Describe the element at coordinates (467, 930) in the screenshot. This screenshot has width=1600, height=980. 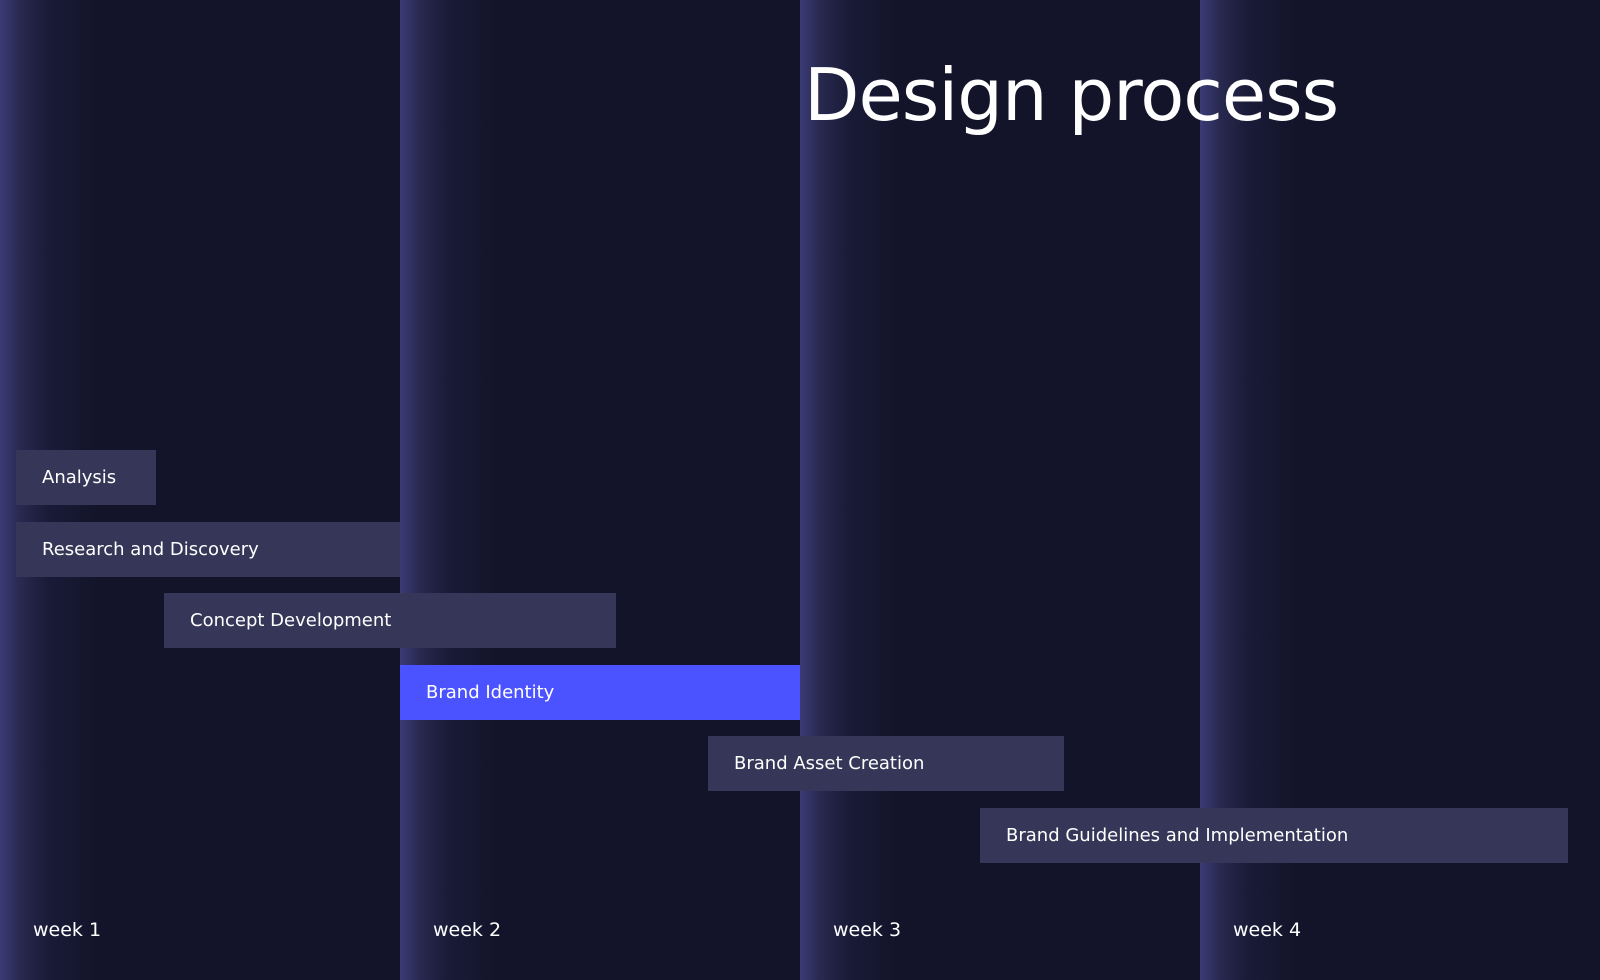
I see `week-label: week 2` at that location.